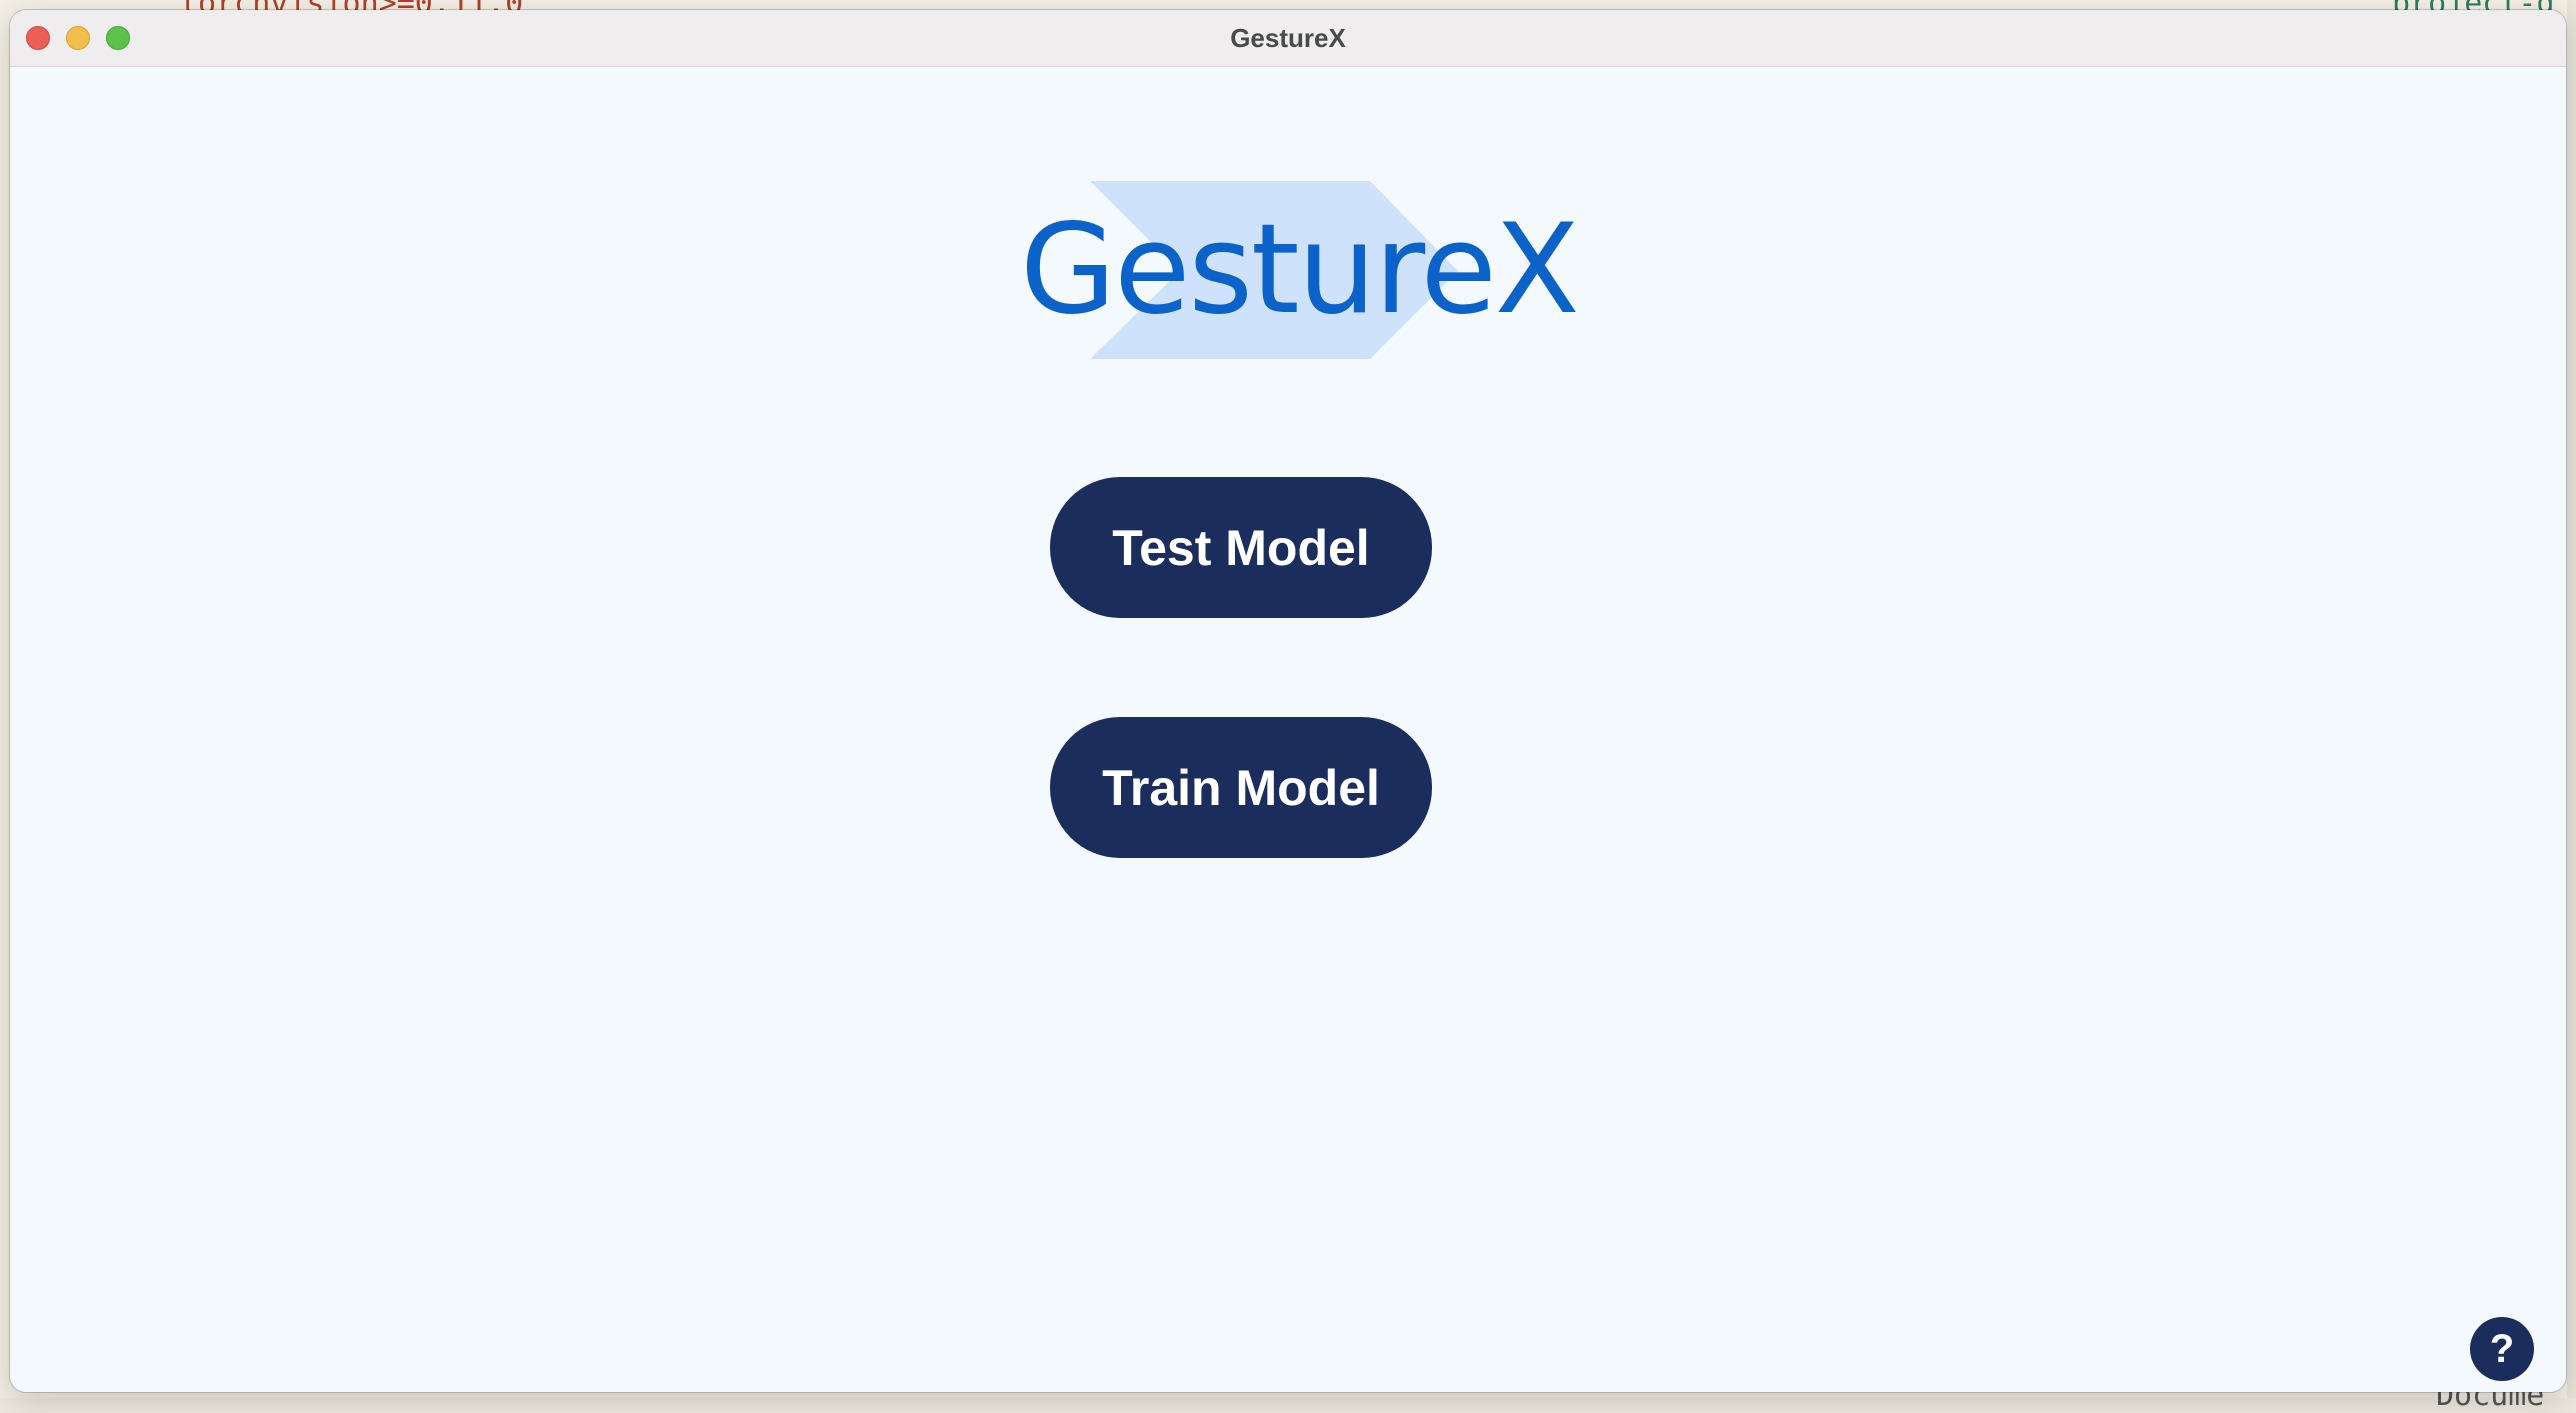  I want to click on title-bar: GestureX, so click(1288, 38).